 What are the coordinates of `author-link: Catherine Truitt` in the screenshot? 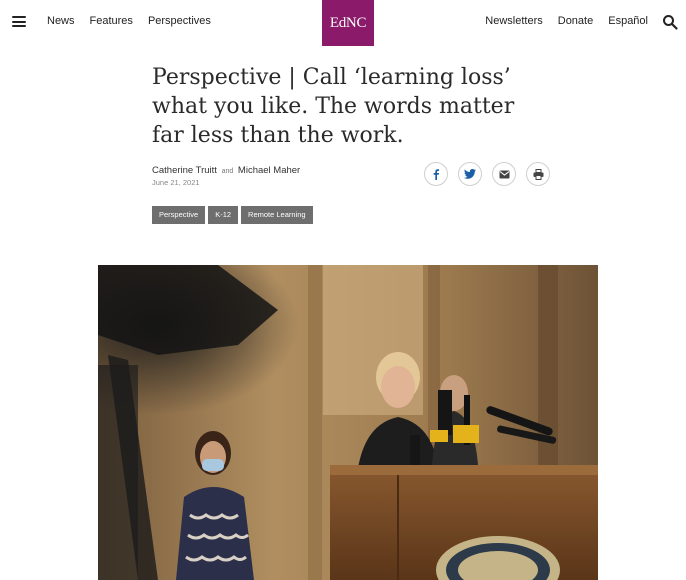 It's located at (184, 170).